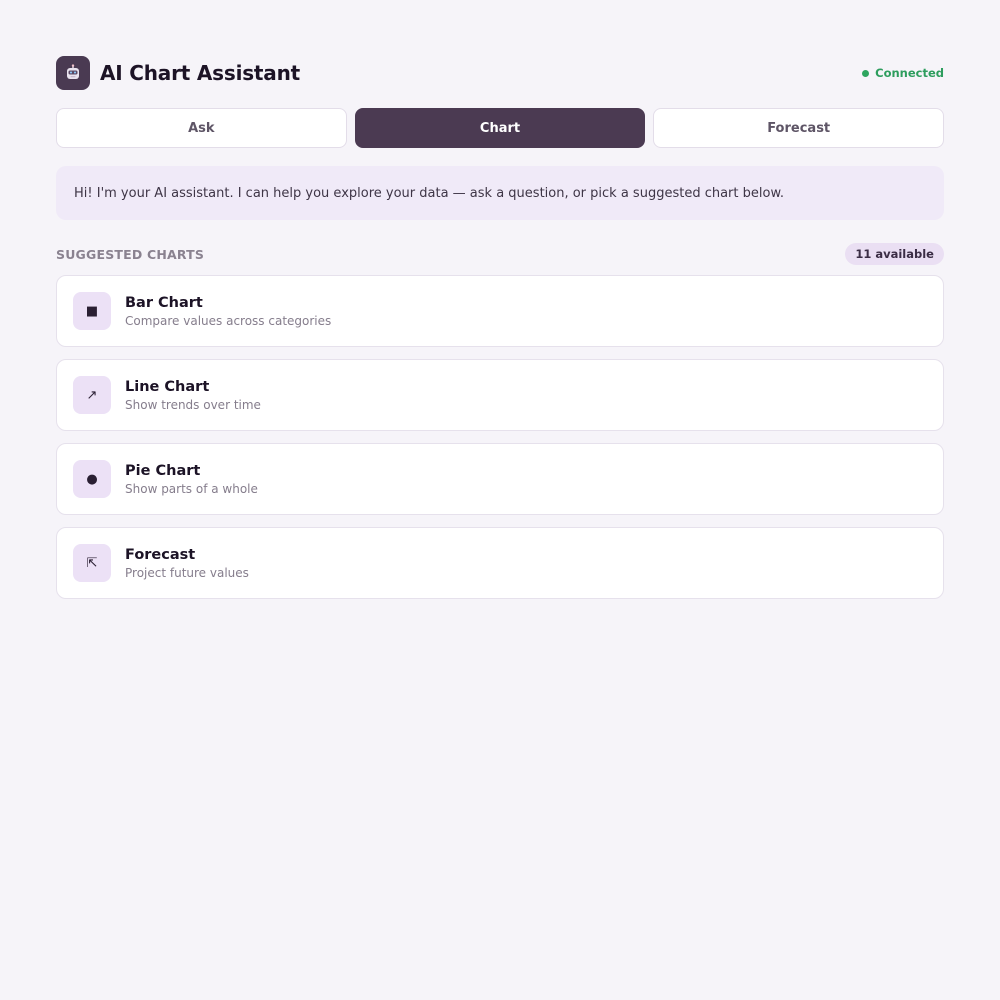  What do you see at coordinates (500, 254) in the screenshot?
I see `suggested-header: SUGGESTED CHARTS 11 available` at bounding box center [500, 254].